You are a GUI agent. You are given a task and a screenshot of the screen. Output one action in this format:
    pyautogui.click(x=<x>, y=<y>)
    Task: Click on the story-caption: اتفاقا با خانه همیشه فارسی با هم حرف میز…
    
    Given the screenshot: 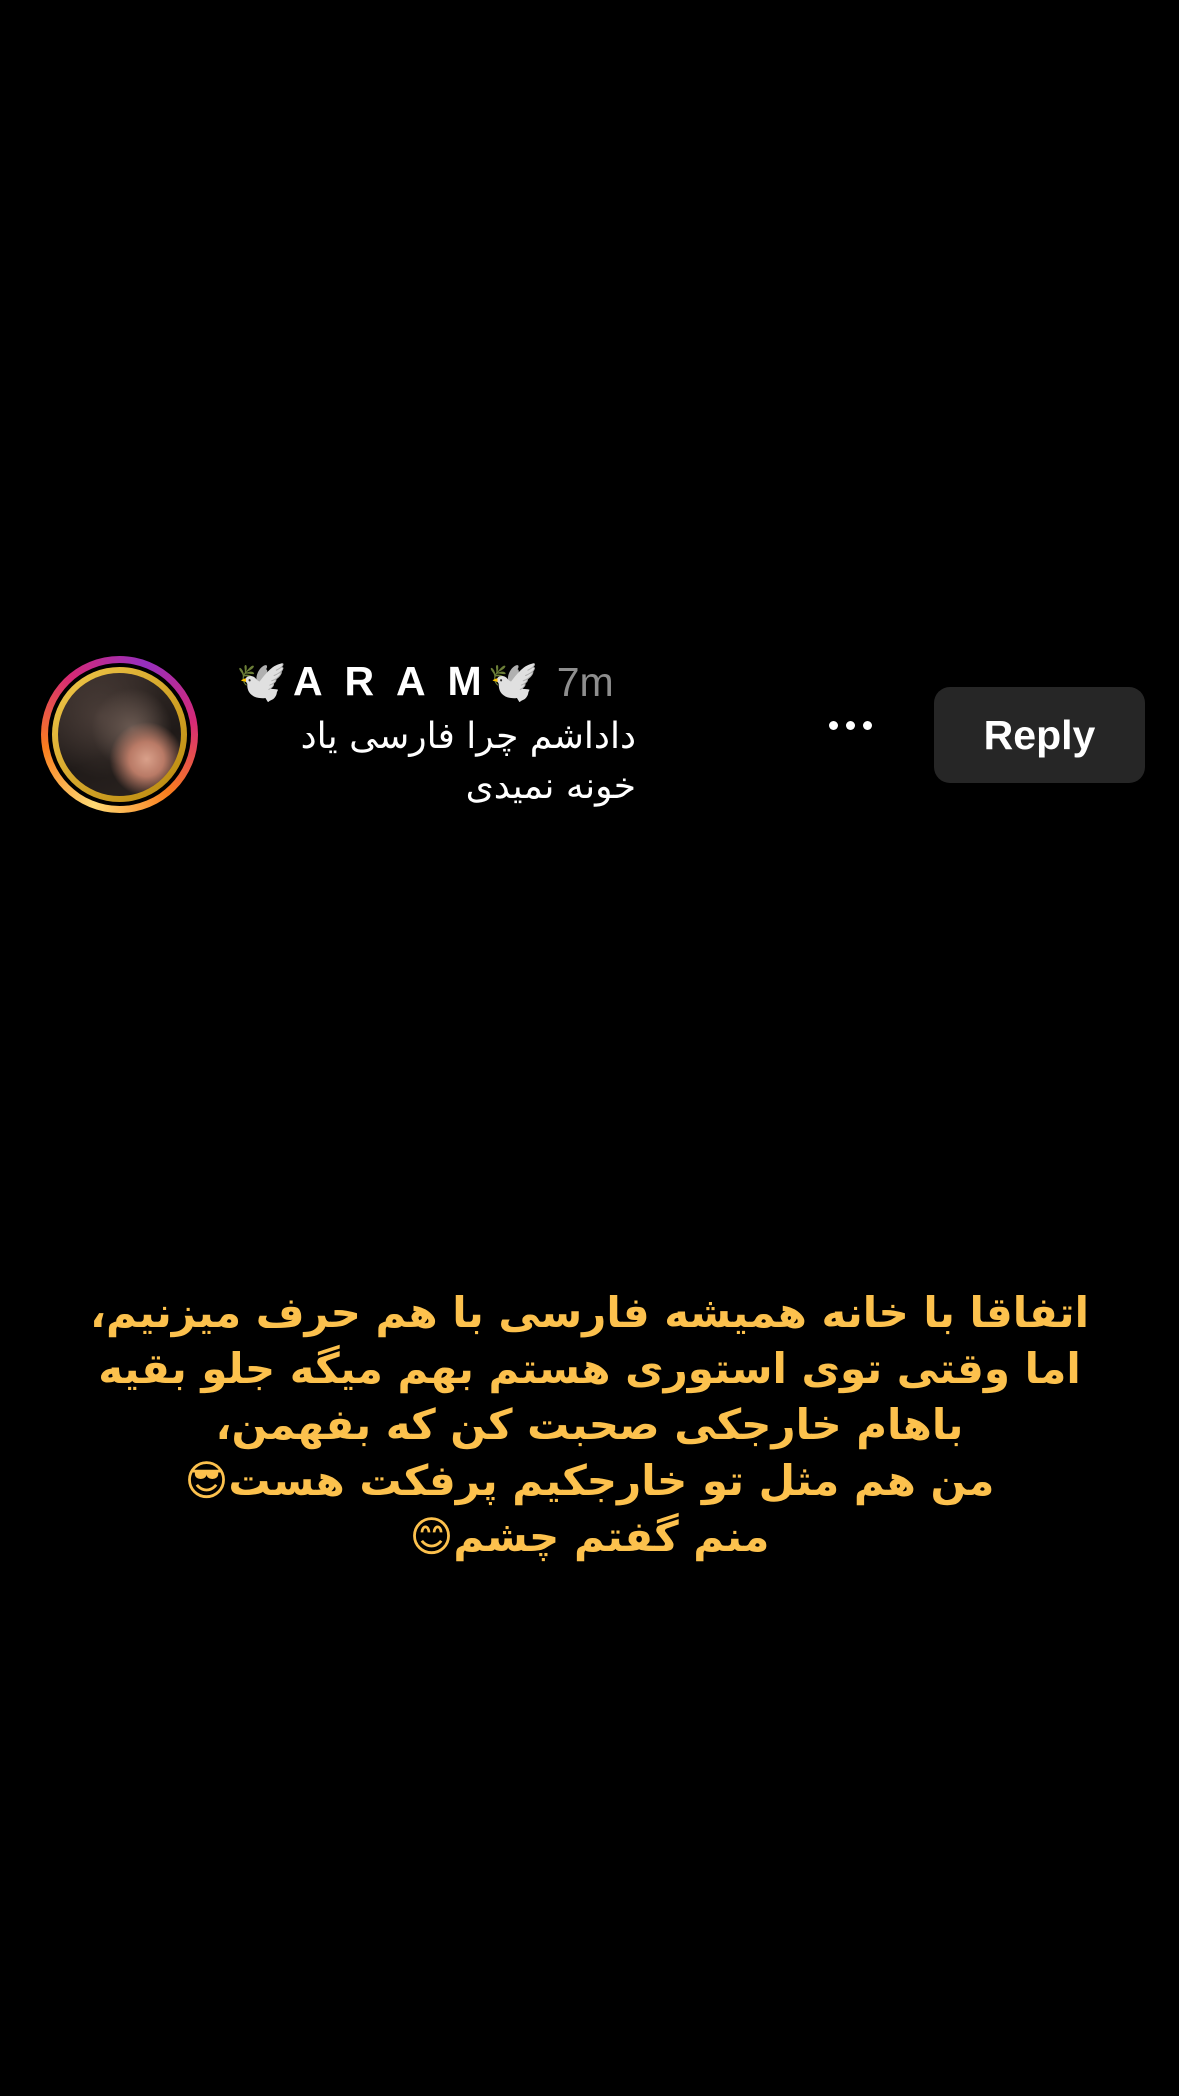 What is the action you would take?
    pyautogui.click(x=589, y=1425)
    